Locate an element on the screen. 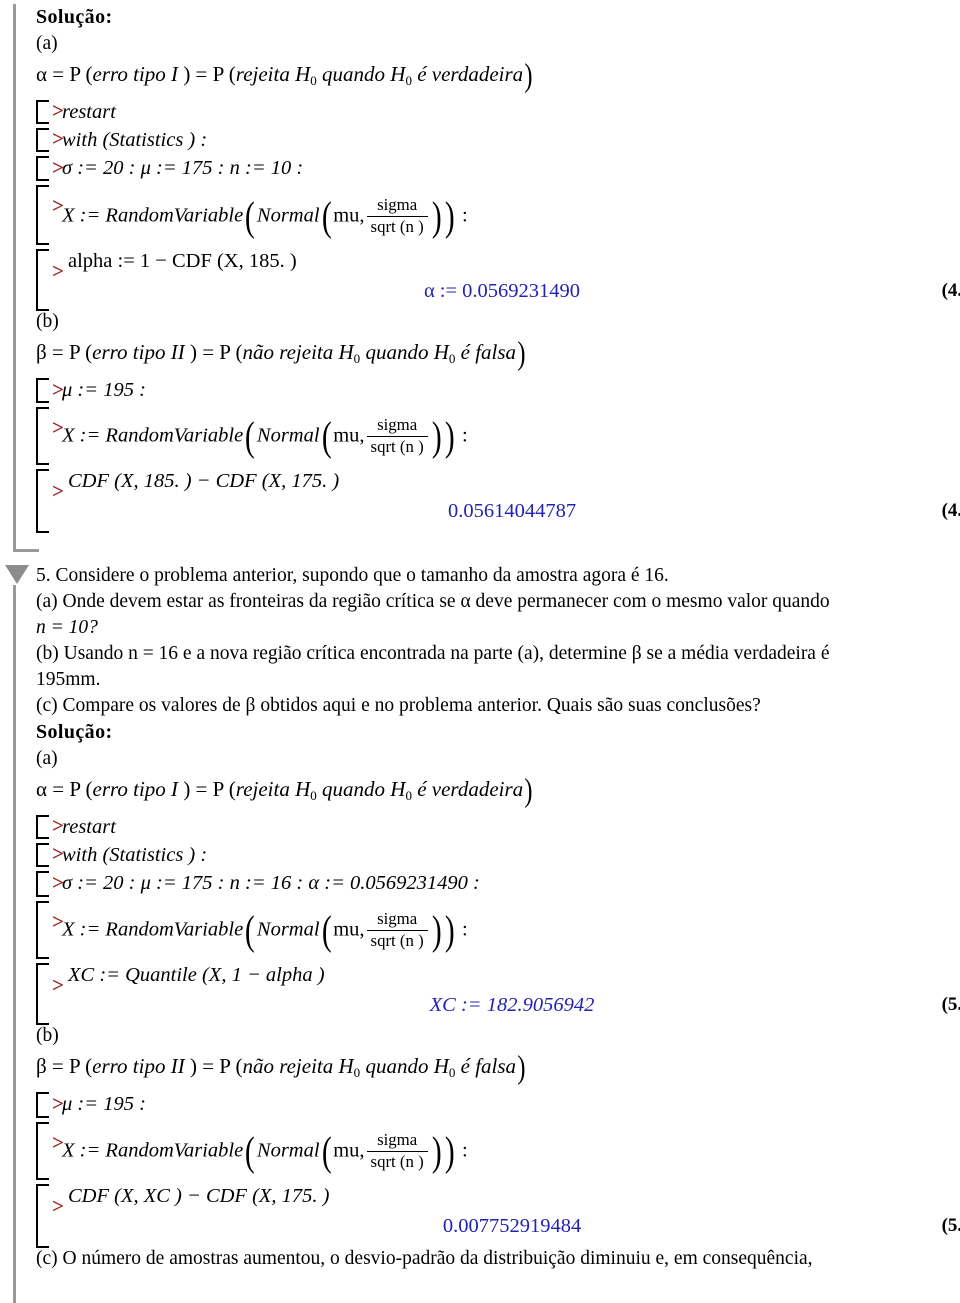  equation-label-5-2: (5.2) is located at coordinates (951, 1226).